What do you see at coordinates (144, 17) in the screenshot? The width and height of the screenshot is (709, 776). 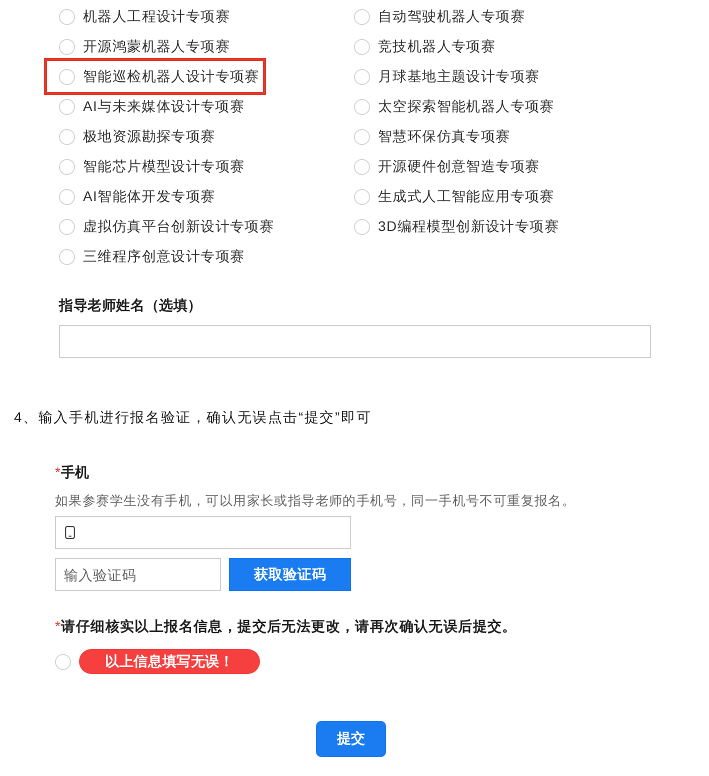 I see `radio-option: 机器人工程设计专项赛` at bounding box center [144, 17].